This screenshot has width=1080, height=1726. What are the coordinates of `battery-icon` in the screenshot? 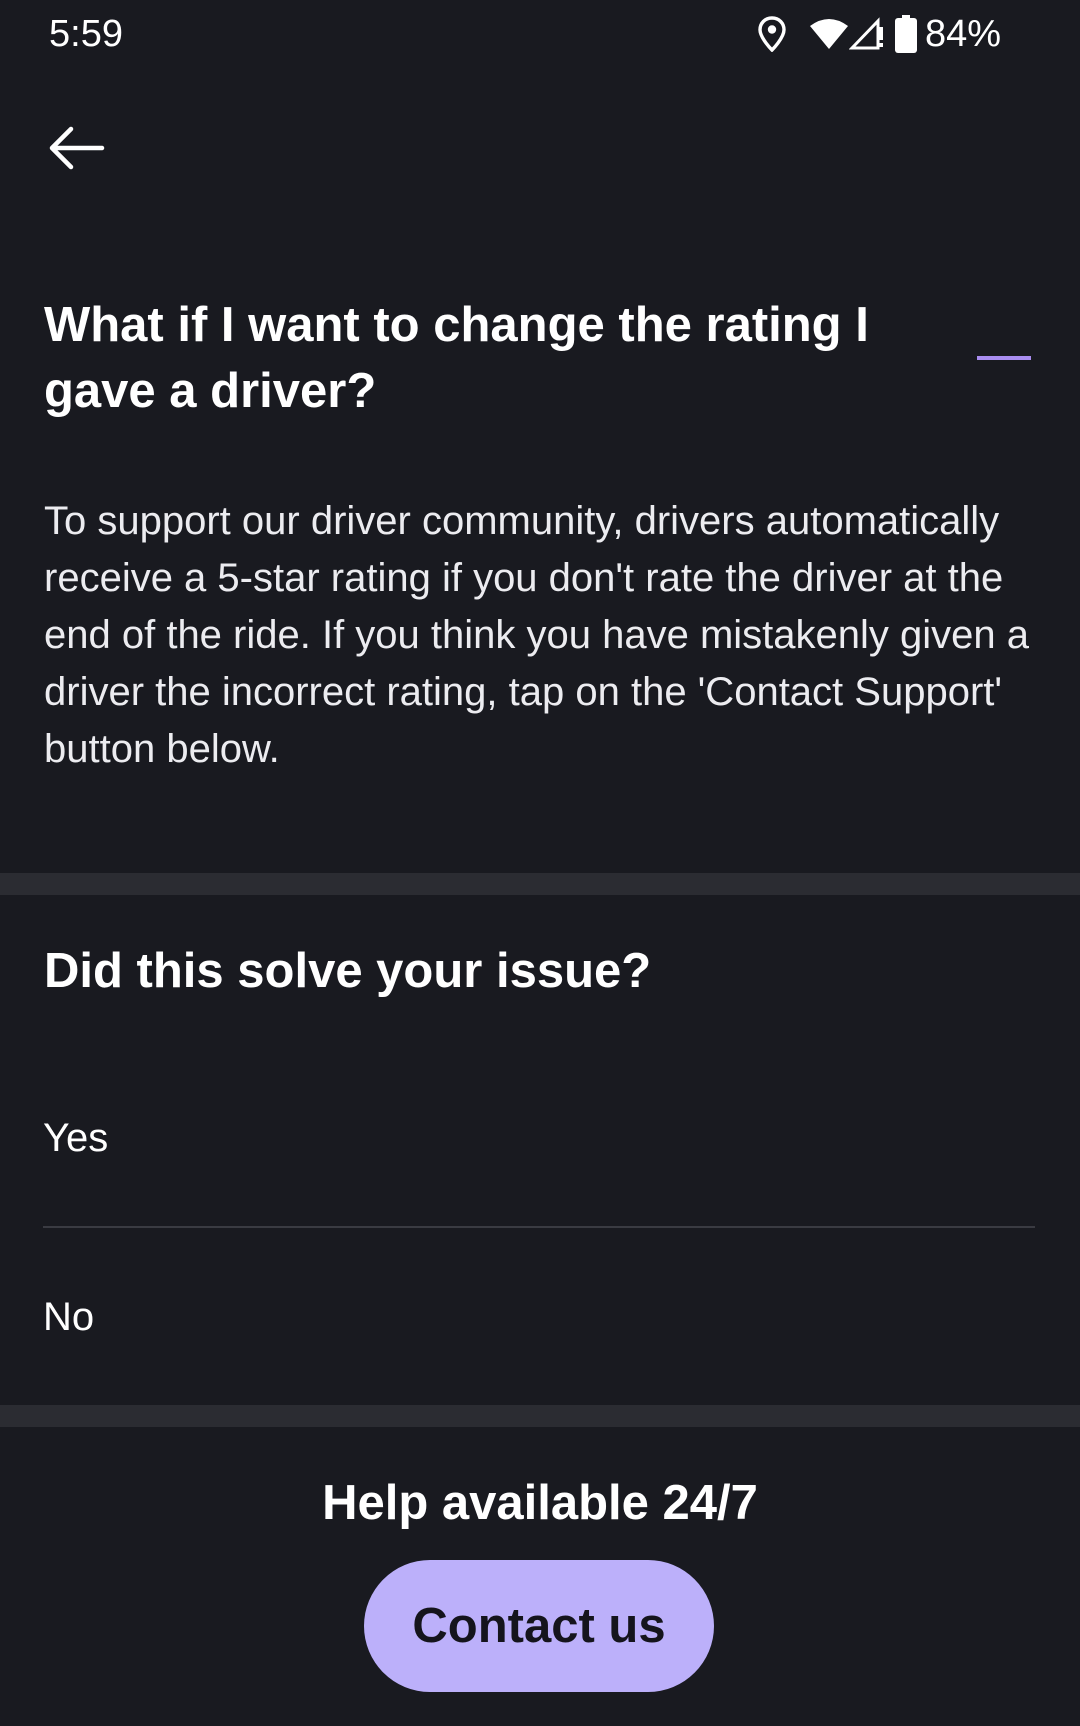 It's located at (905, 34).